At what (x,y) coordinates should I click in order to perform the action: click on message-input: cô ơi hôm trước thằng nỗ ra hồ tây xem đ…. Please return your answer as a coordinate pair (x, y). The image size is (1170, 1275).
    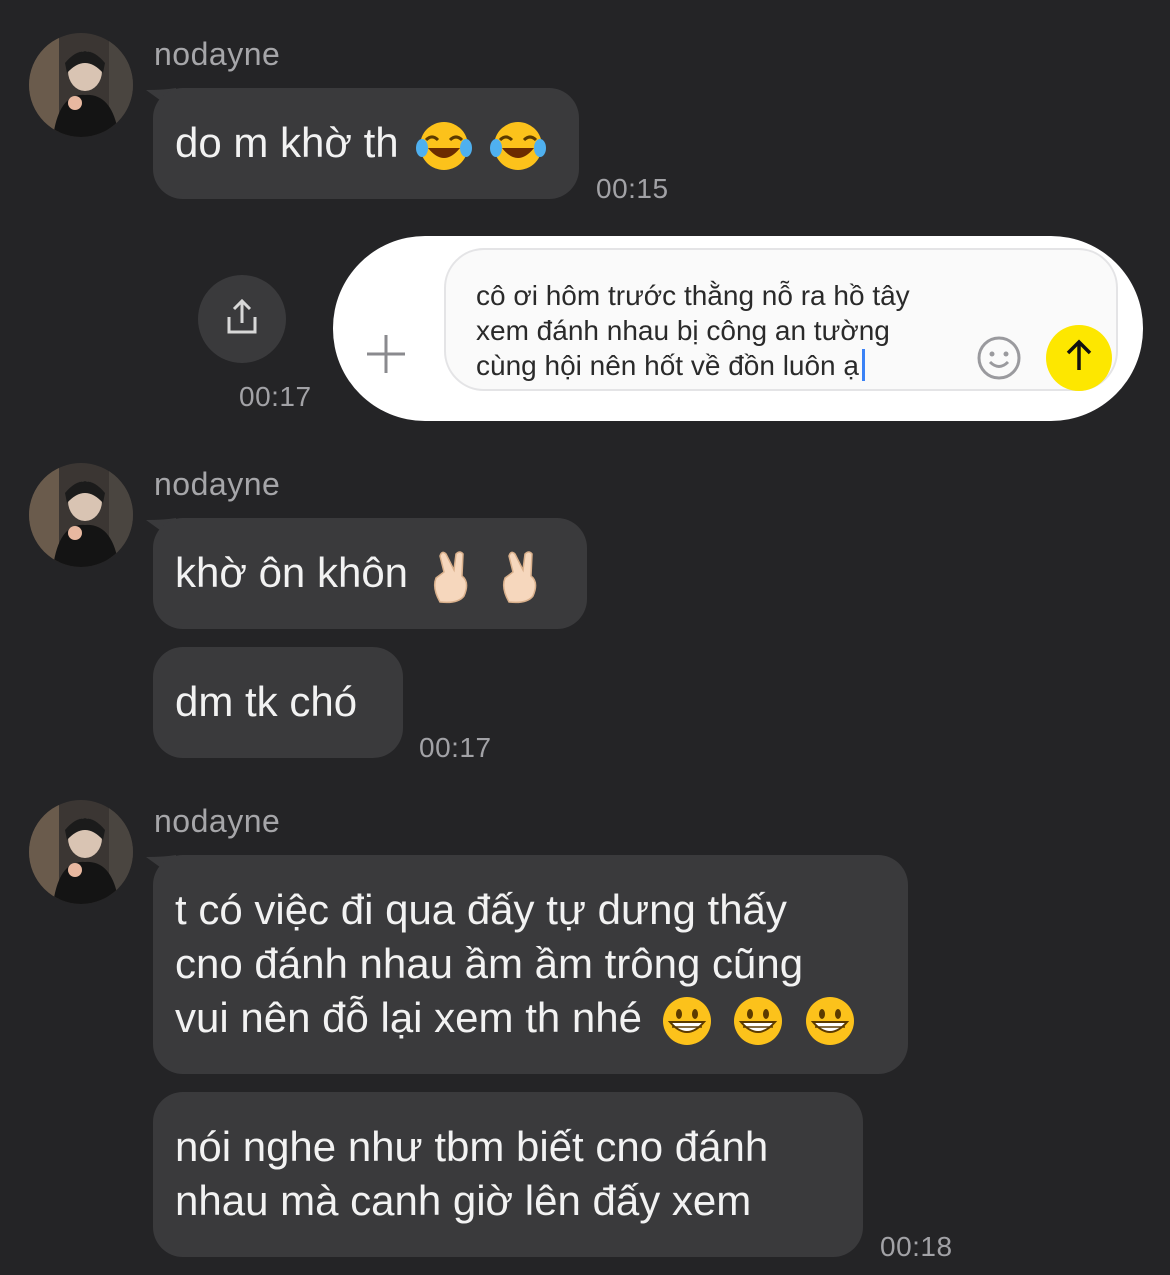
    Looking at the image, I should click on (781, 319).